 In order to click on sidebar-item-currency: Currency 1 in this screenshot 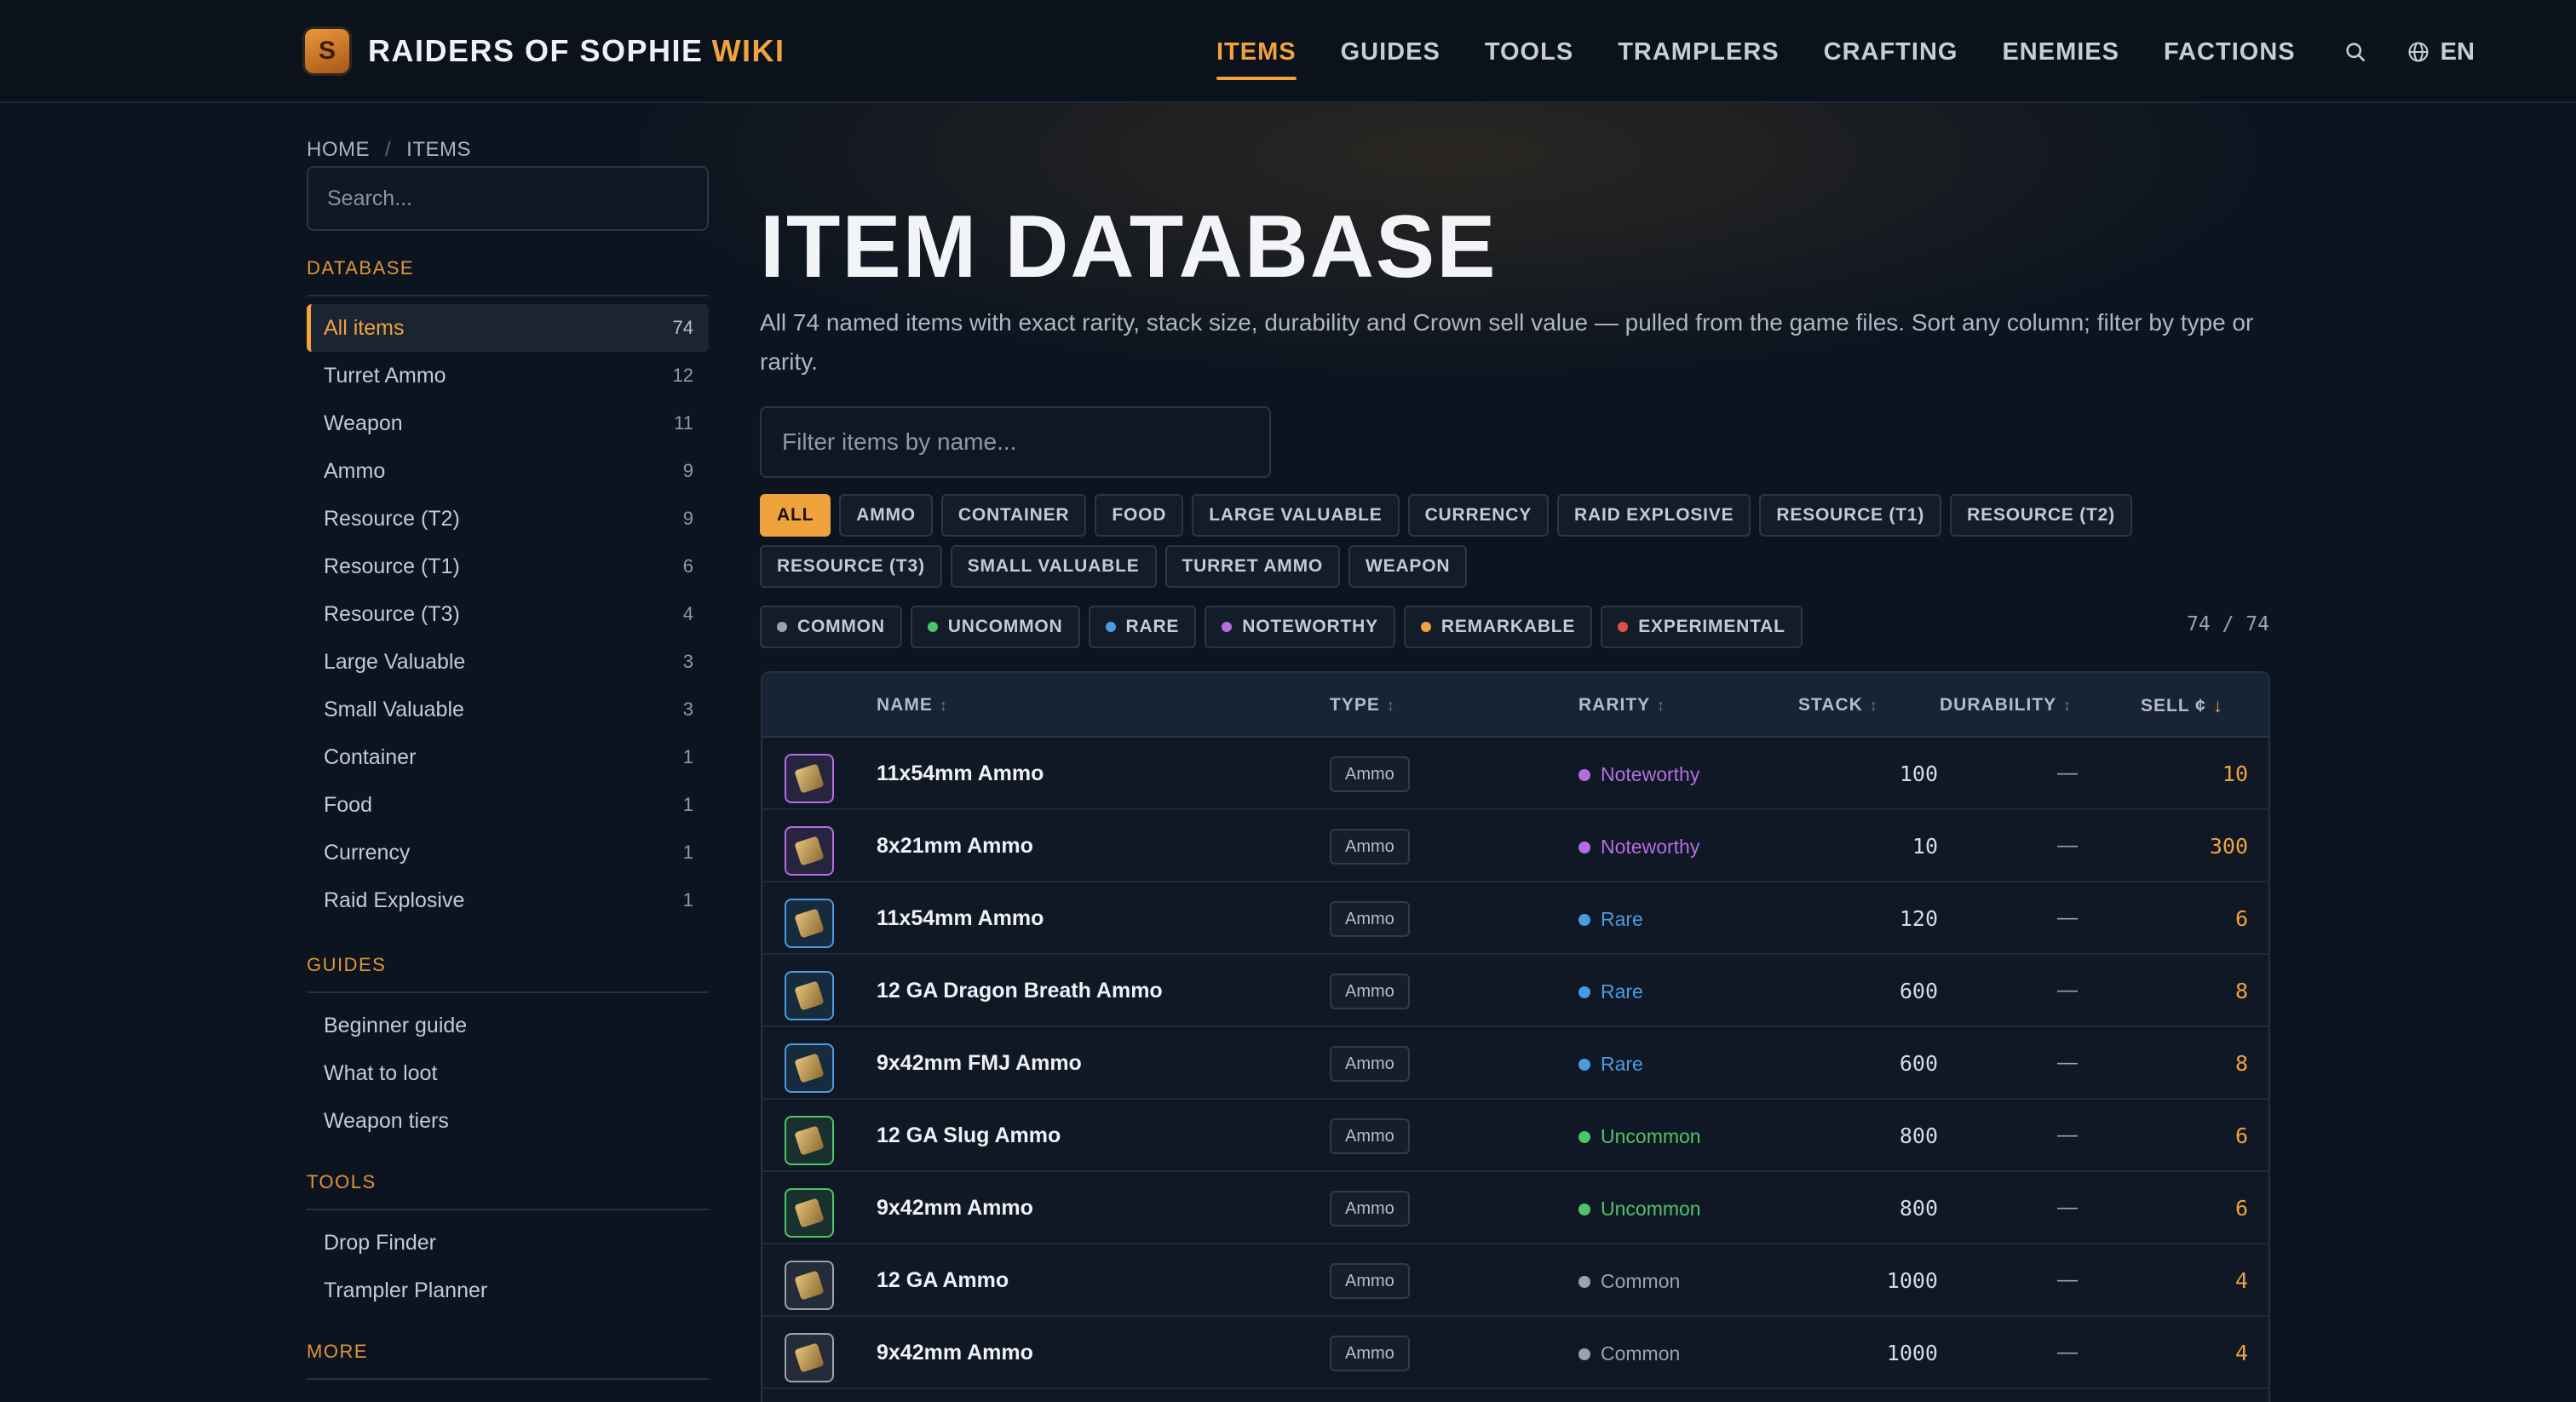, I will do `click(508, 852)`.